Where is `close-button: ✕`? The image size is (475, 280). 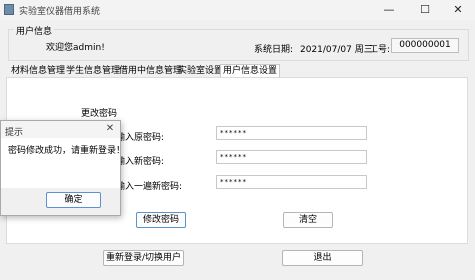 close-button: ✕ is located at coordinates (458, 10).